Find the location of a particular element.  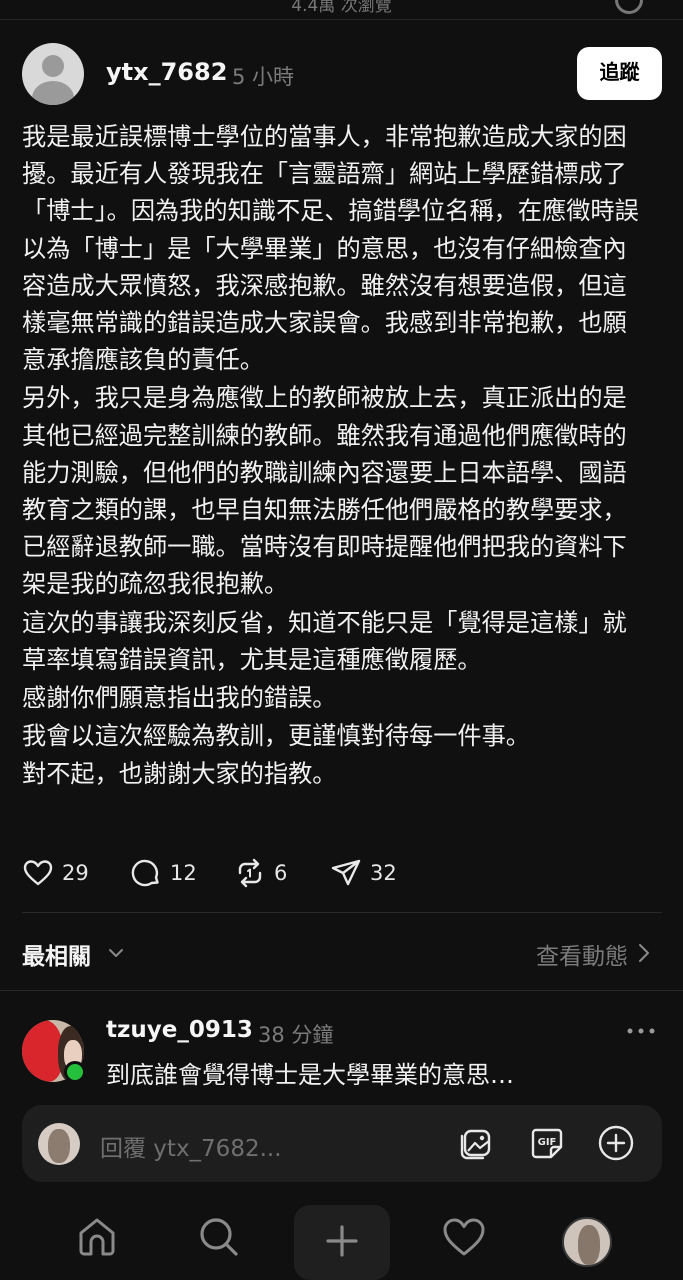

post-paragraph: 感謝你們願意指出我的錯誤。 is located at coordinates (179, 698).